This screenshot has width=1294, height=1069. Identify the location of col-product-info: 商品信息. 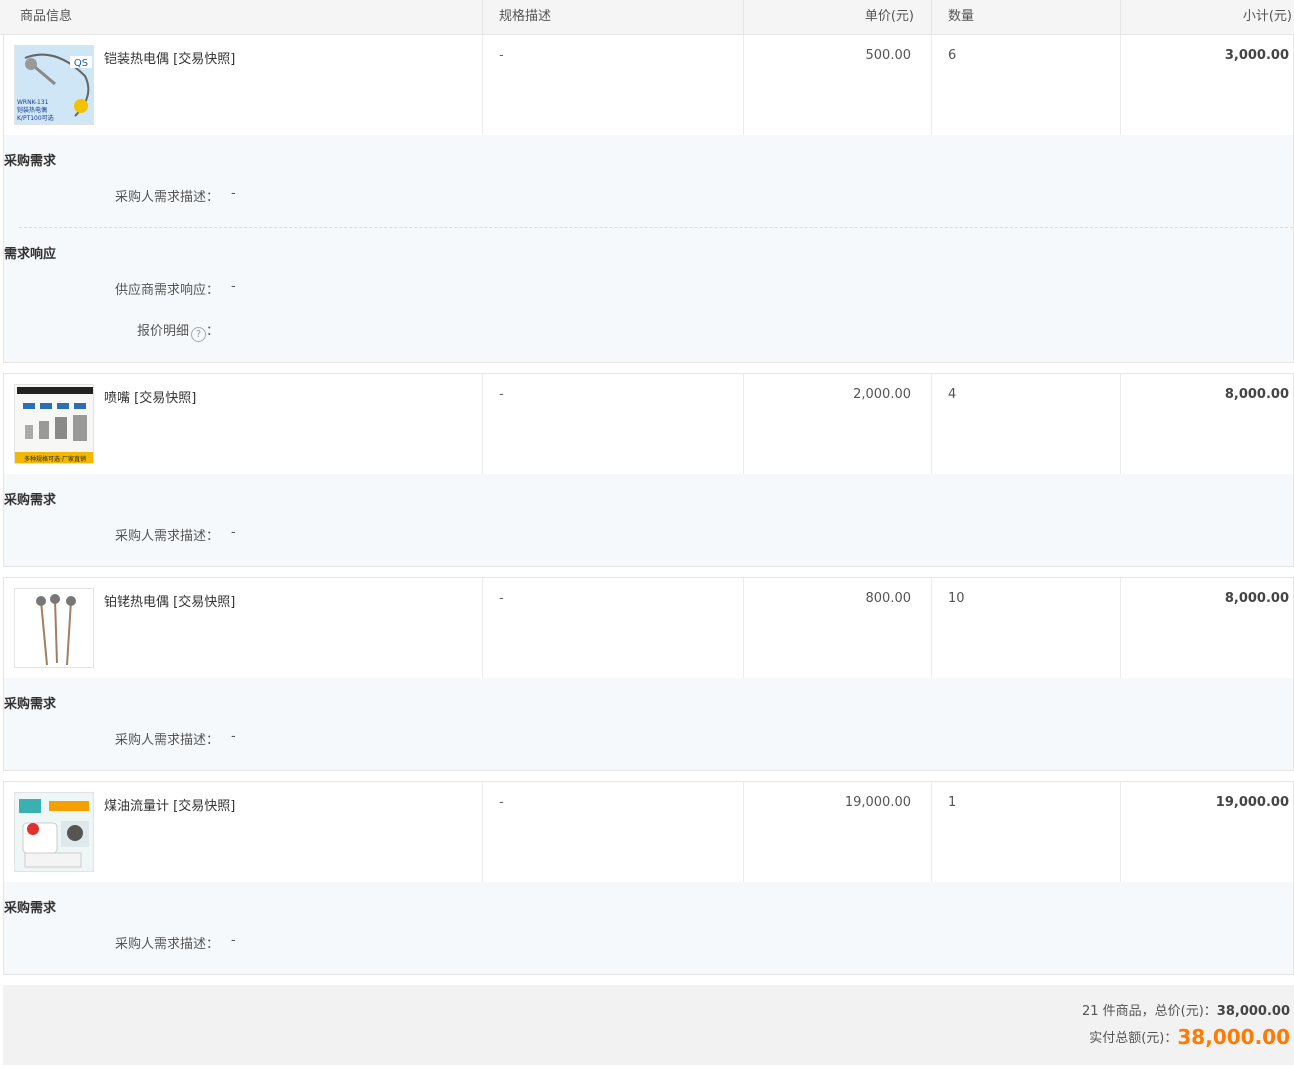
(46, 16).